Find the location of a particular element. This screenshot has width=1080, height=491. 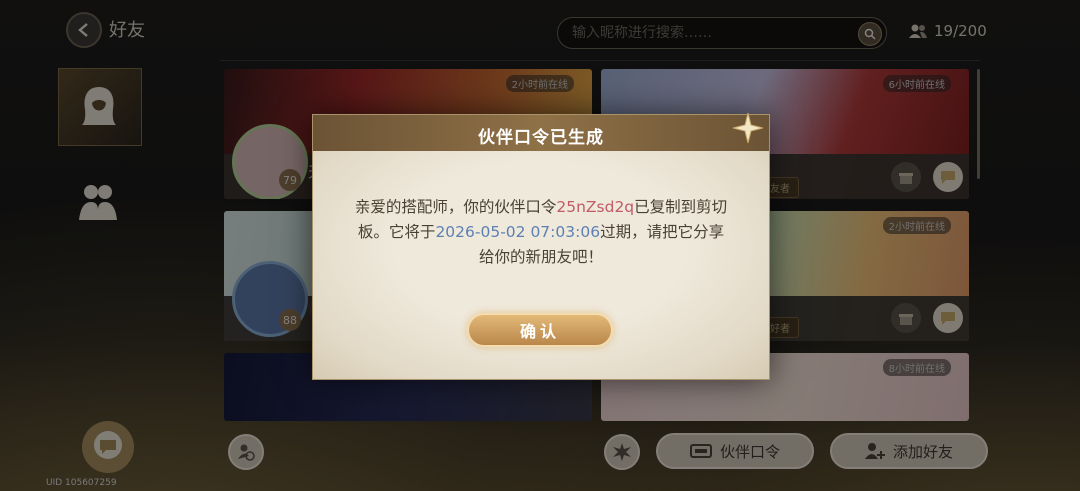

partner-code: 25nZsd2q is located at coordinates (595, 207).